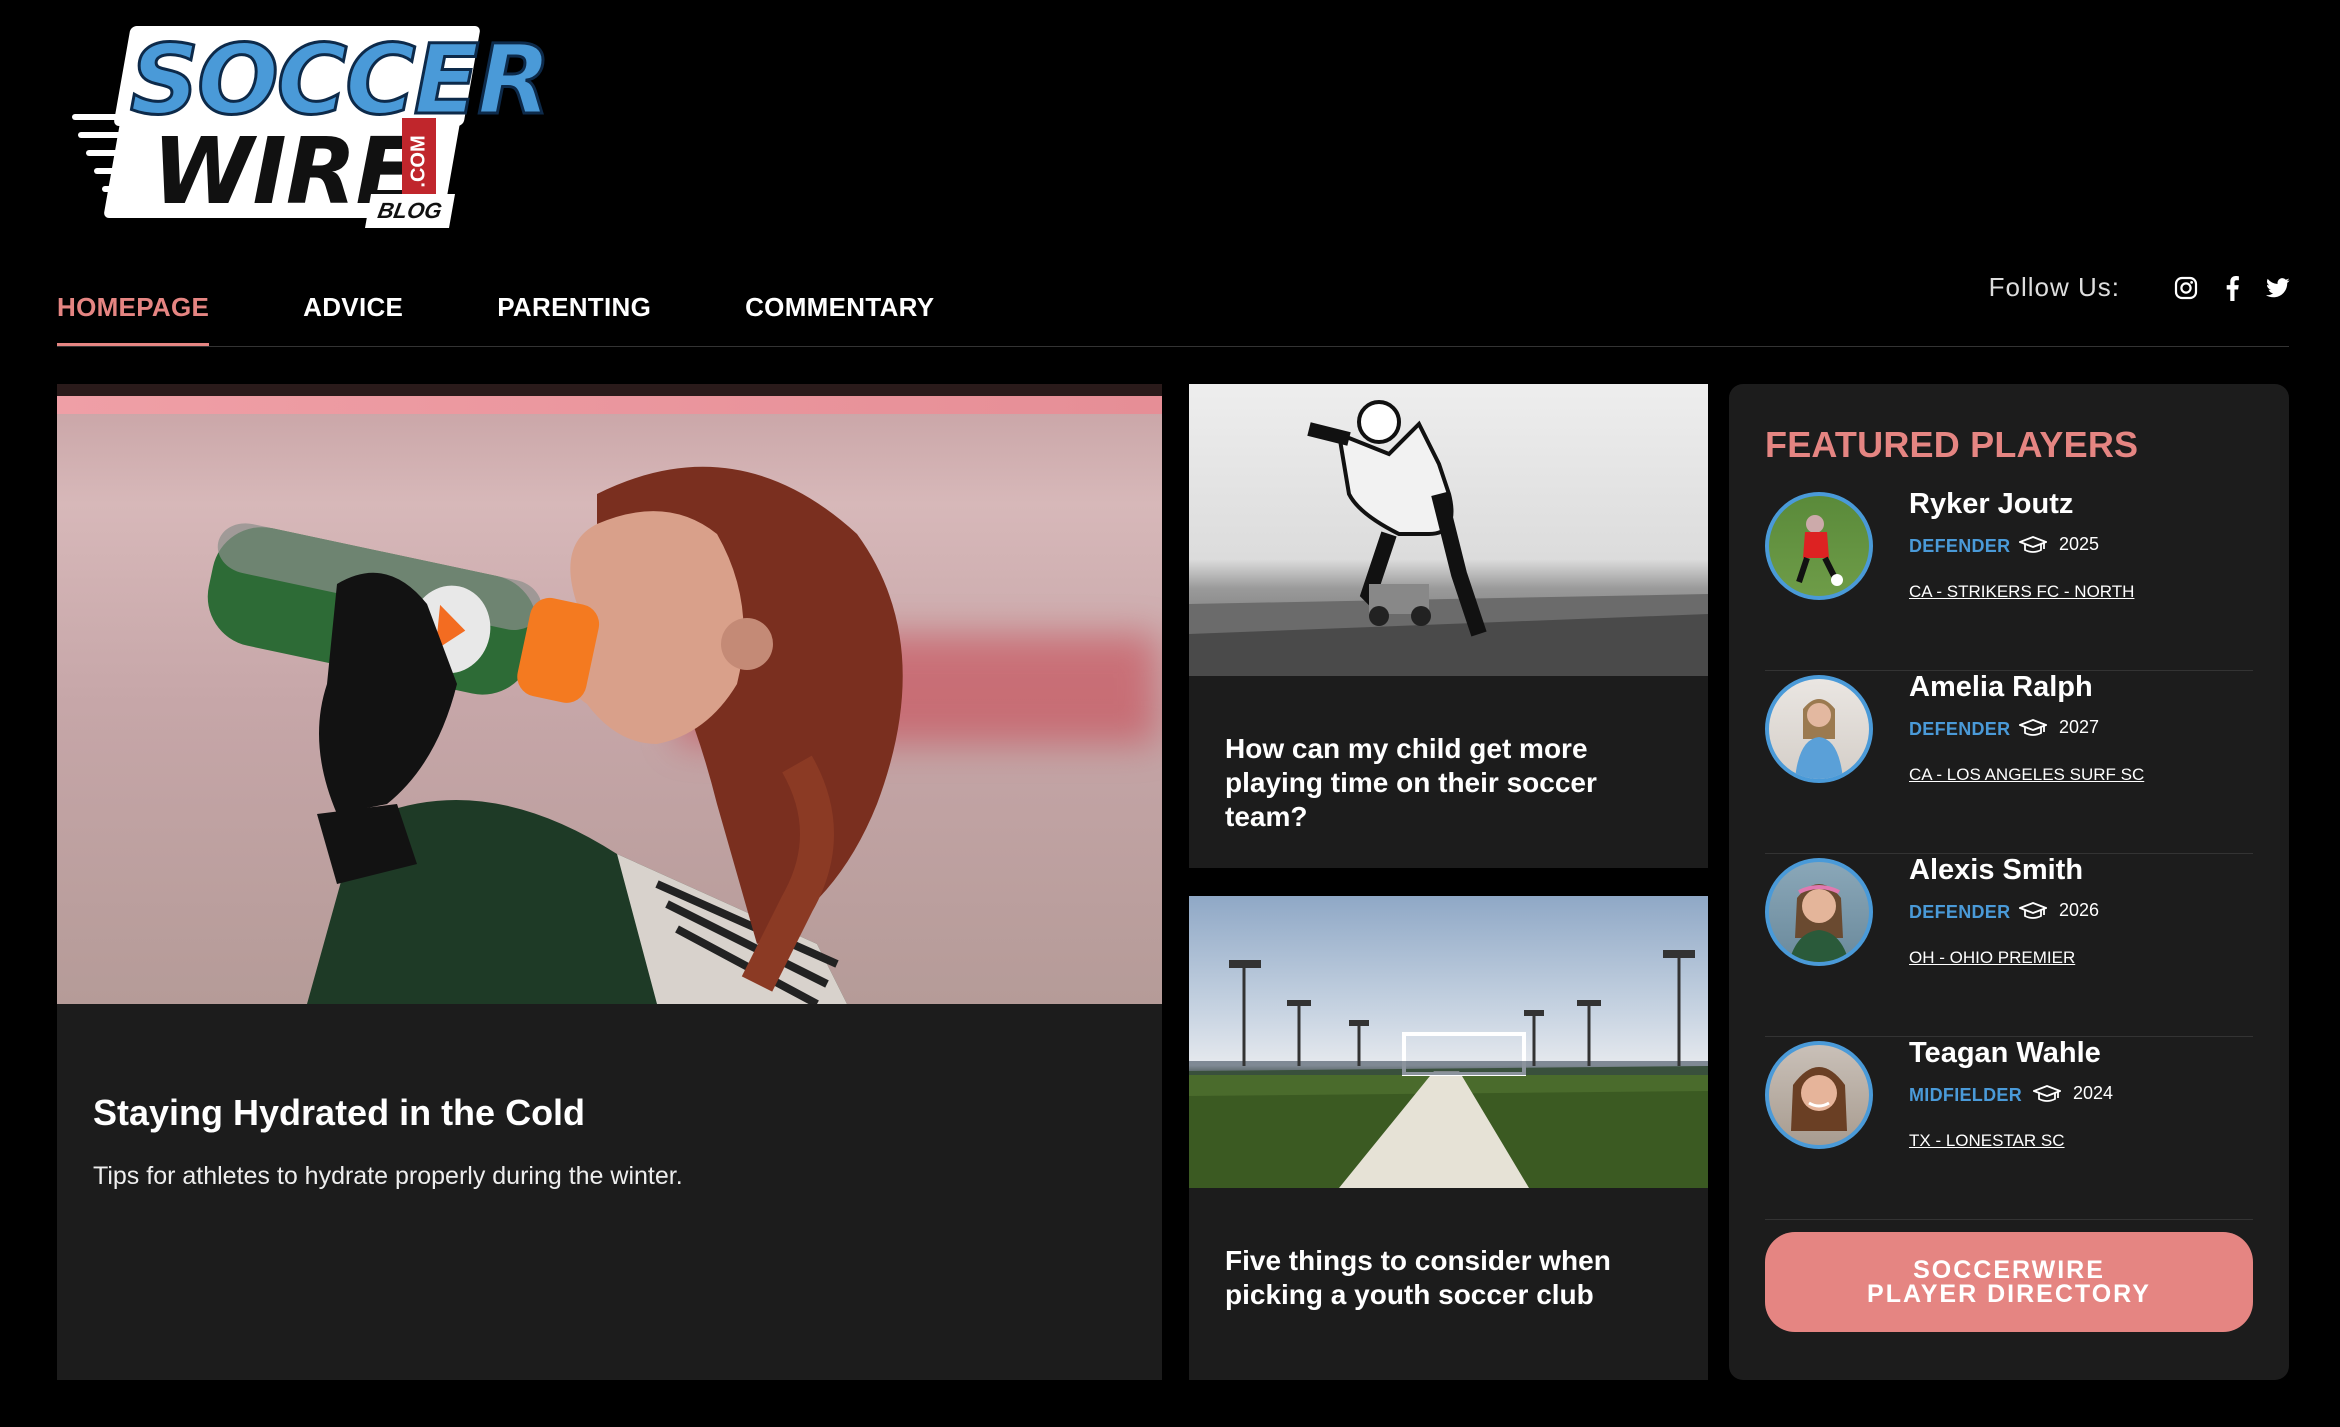 This screenshot has width=2340, height=1427. I want to click on main-nav: HOMEPAGE ADVICE PARENTING COMMENTARY, so click(542, 313).